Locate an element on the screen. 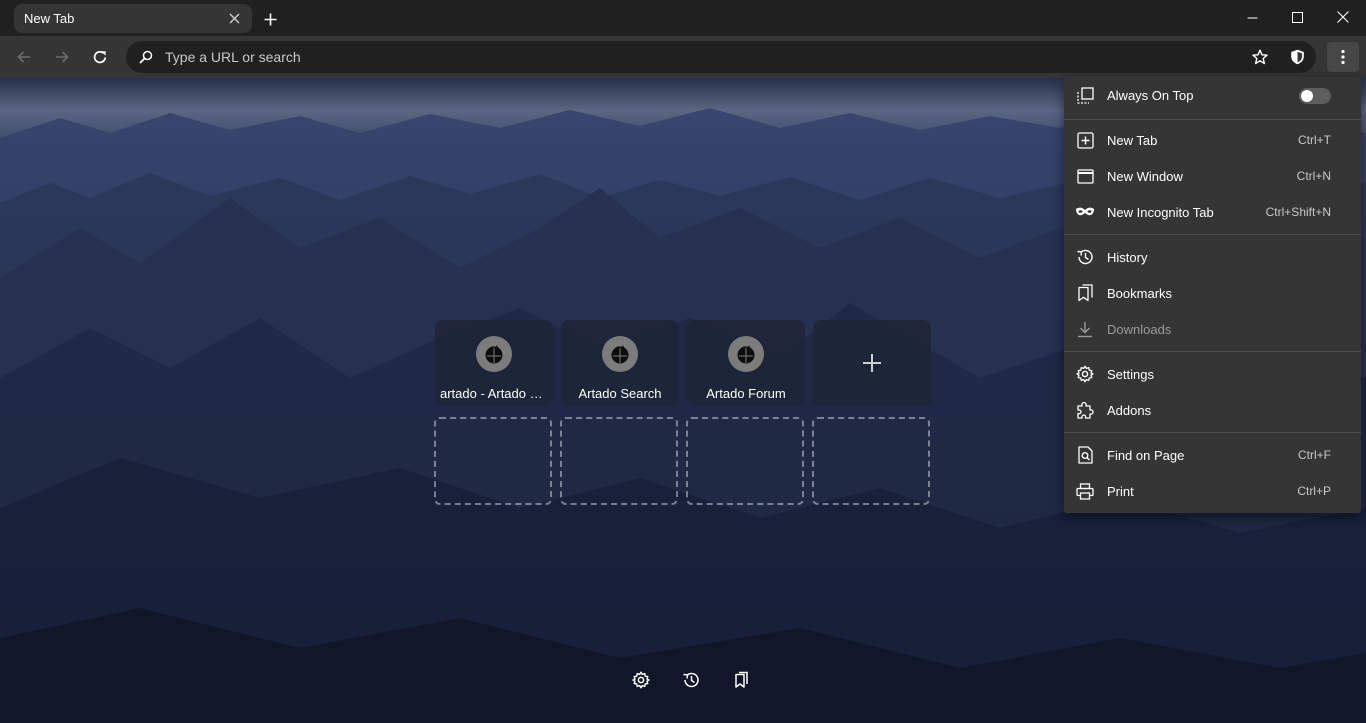 This screenshot has width=1366, height=723. menu-item-always-on-top: Always On Top is located at coordinates (1212, 95).